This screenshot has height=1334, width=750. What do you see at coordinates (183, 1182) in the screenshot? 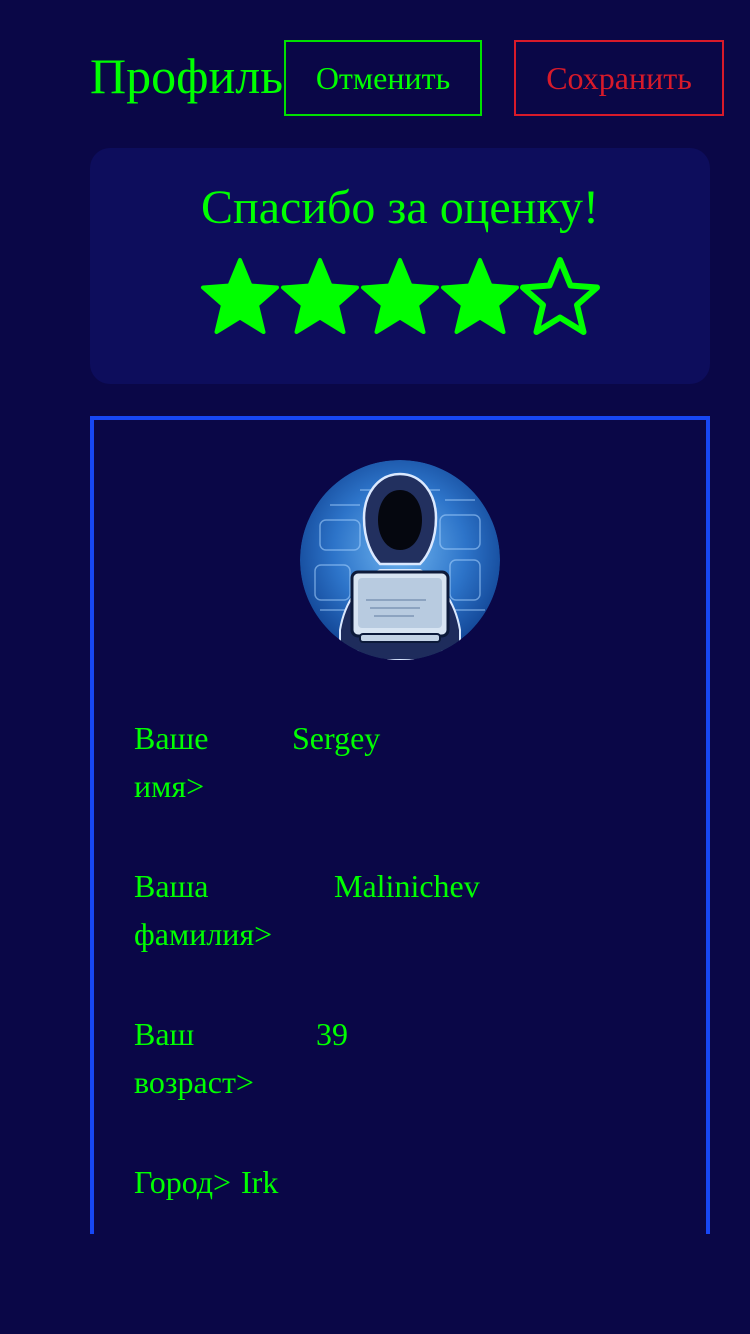
I see `field-city-label: Город>` at bounding box center [183, 1182].